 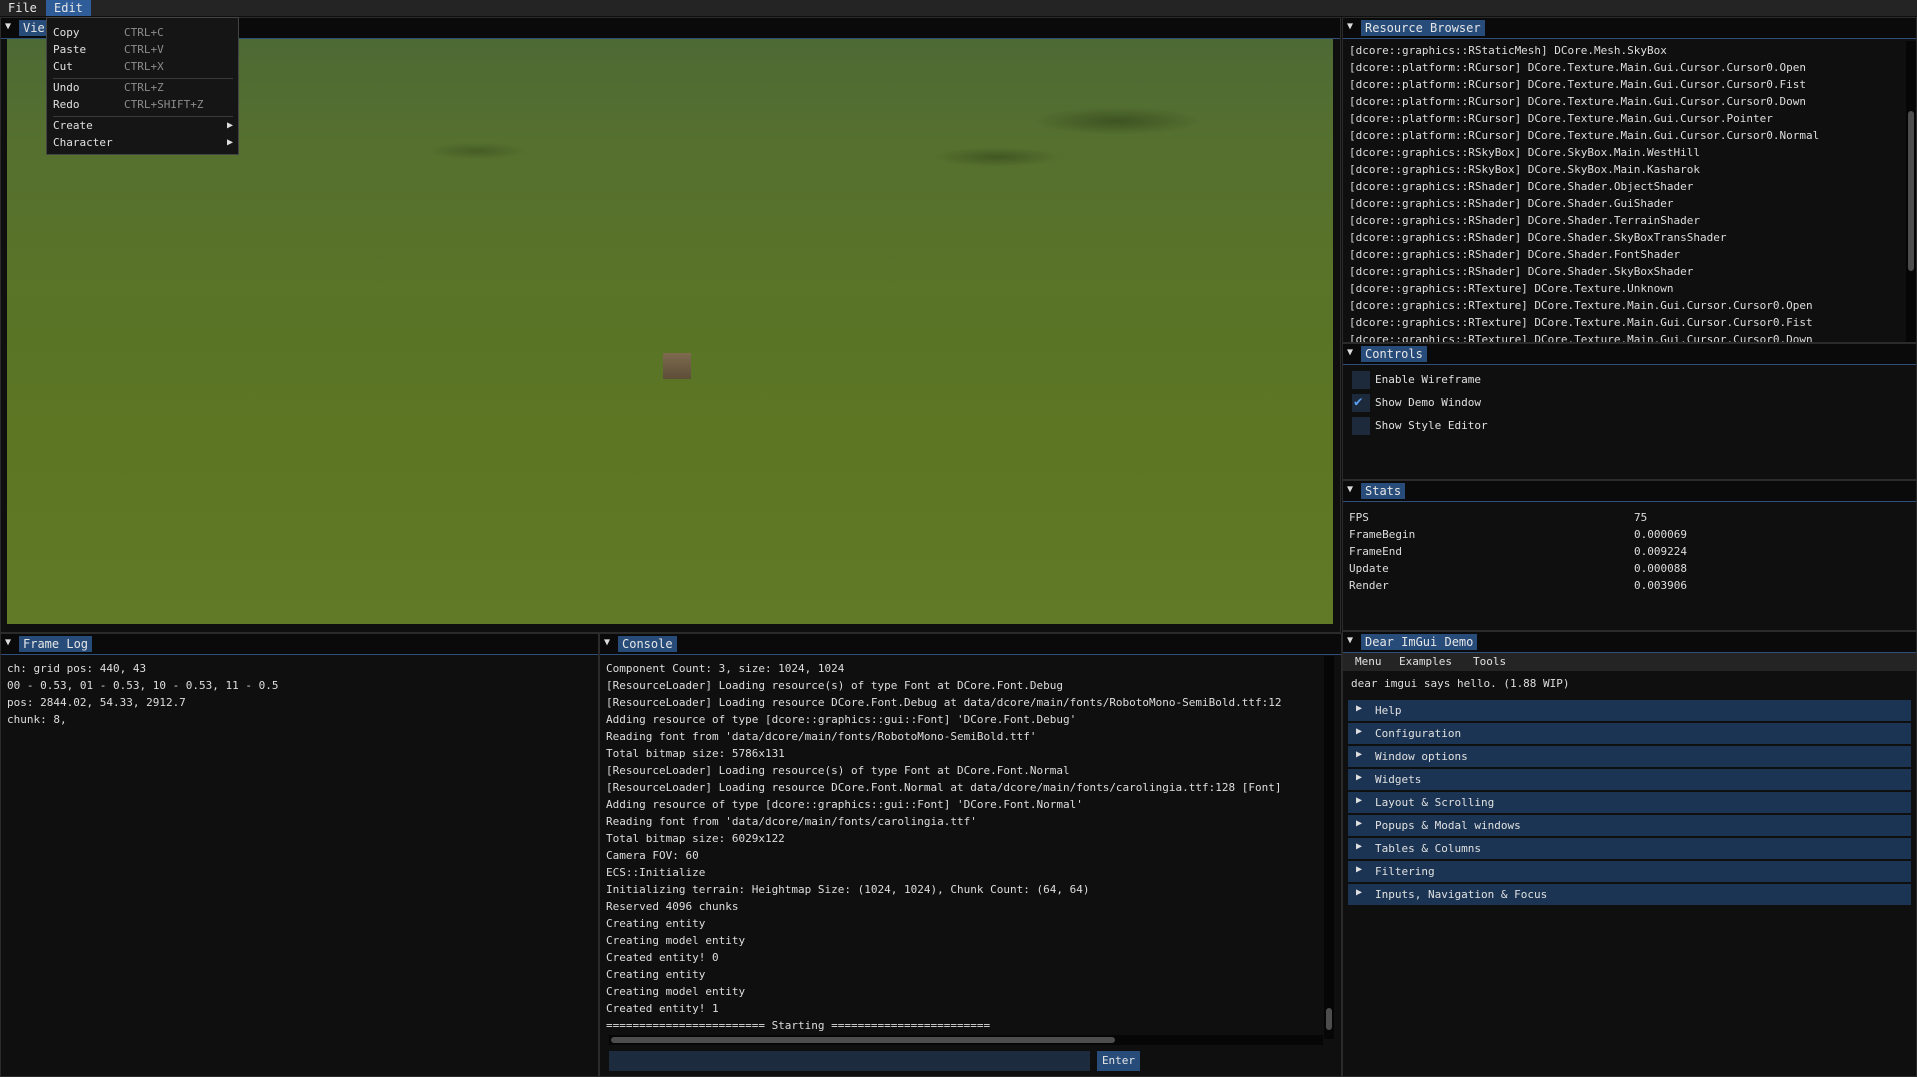 What do you see at coordinates (1461, 894) in the screenshot?
I see `header-label: Inputs, Navigation & Focus` at bounding box center [1461, 894].